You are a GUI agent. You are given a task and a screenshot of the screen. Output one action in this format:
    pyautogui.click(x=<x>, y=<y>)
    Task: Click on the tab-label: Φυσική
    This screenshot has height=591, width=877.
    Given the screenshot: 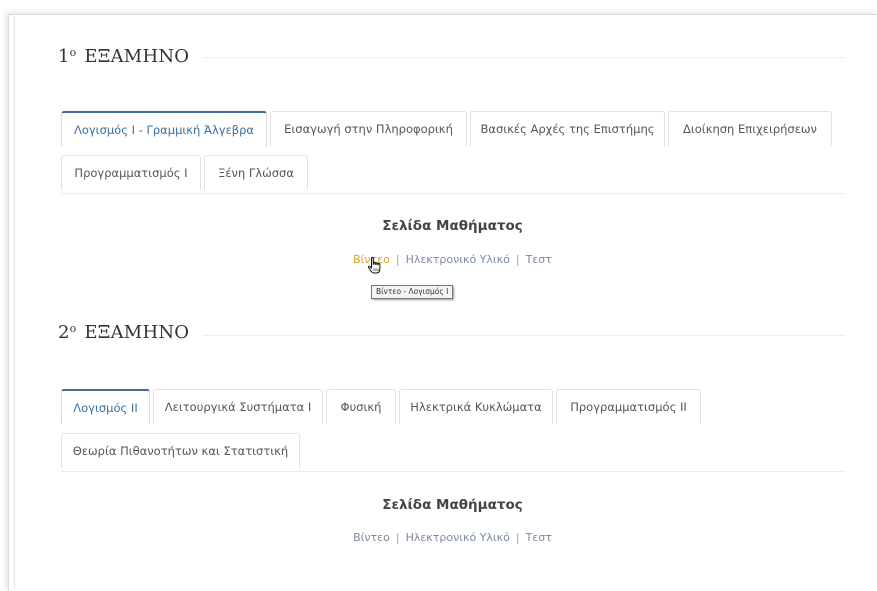 What is the action you would take?
    pyautogui.click(x=361, y=407)
    